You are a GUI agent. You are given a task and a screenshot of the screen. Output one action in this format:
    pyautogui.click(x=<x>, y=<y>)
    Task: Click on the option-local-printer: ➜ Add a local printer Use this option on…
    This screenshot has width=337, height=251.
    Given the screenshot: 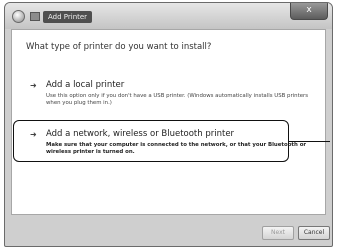 What is the action you would take?
    pyautogui.click(x=171, y=95)
    